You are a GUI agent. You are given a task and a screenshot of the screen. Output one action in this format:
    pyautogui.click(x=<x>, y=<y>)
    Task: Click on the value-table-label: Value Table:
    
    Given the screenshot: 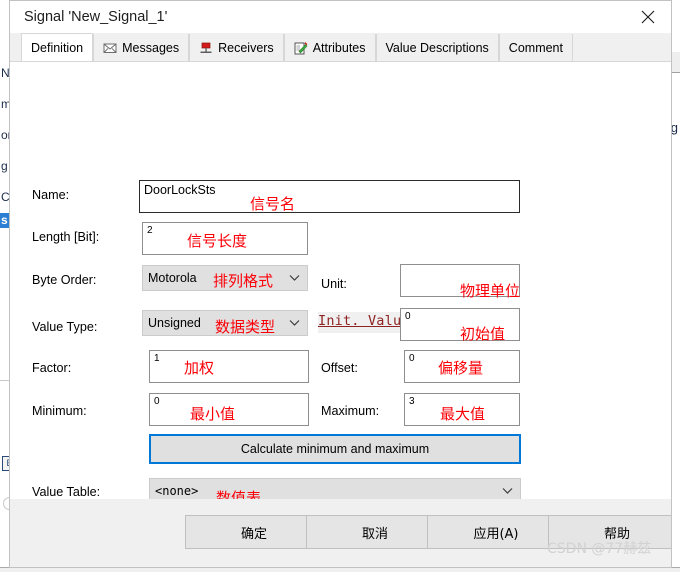 What is the action you would take?
    pyautogui.click(x=66, y=492)
    